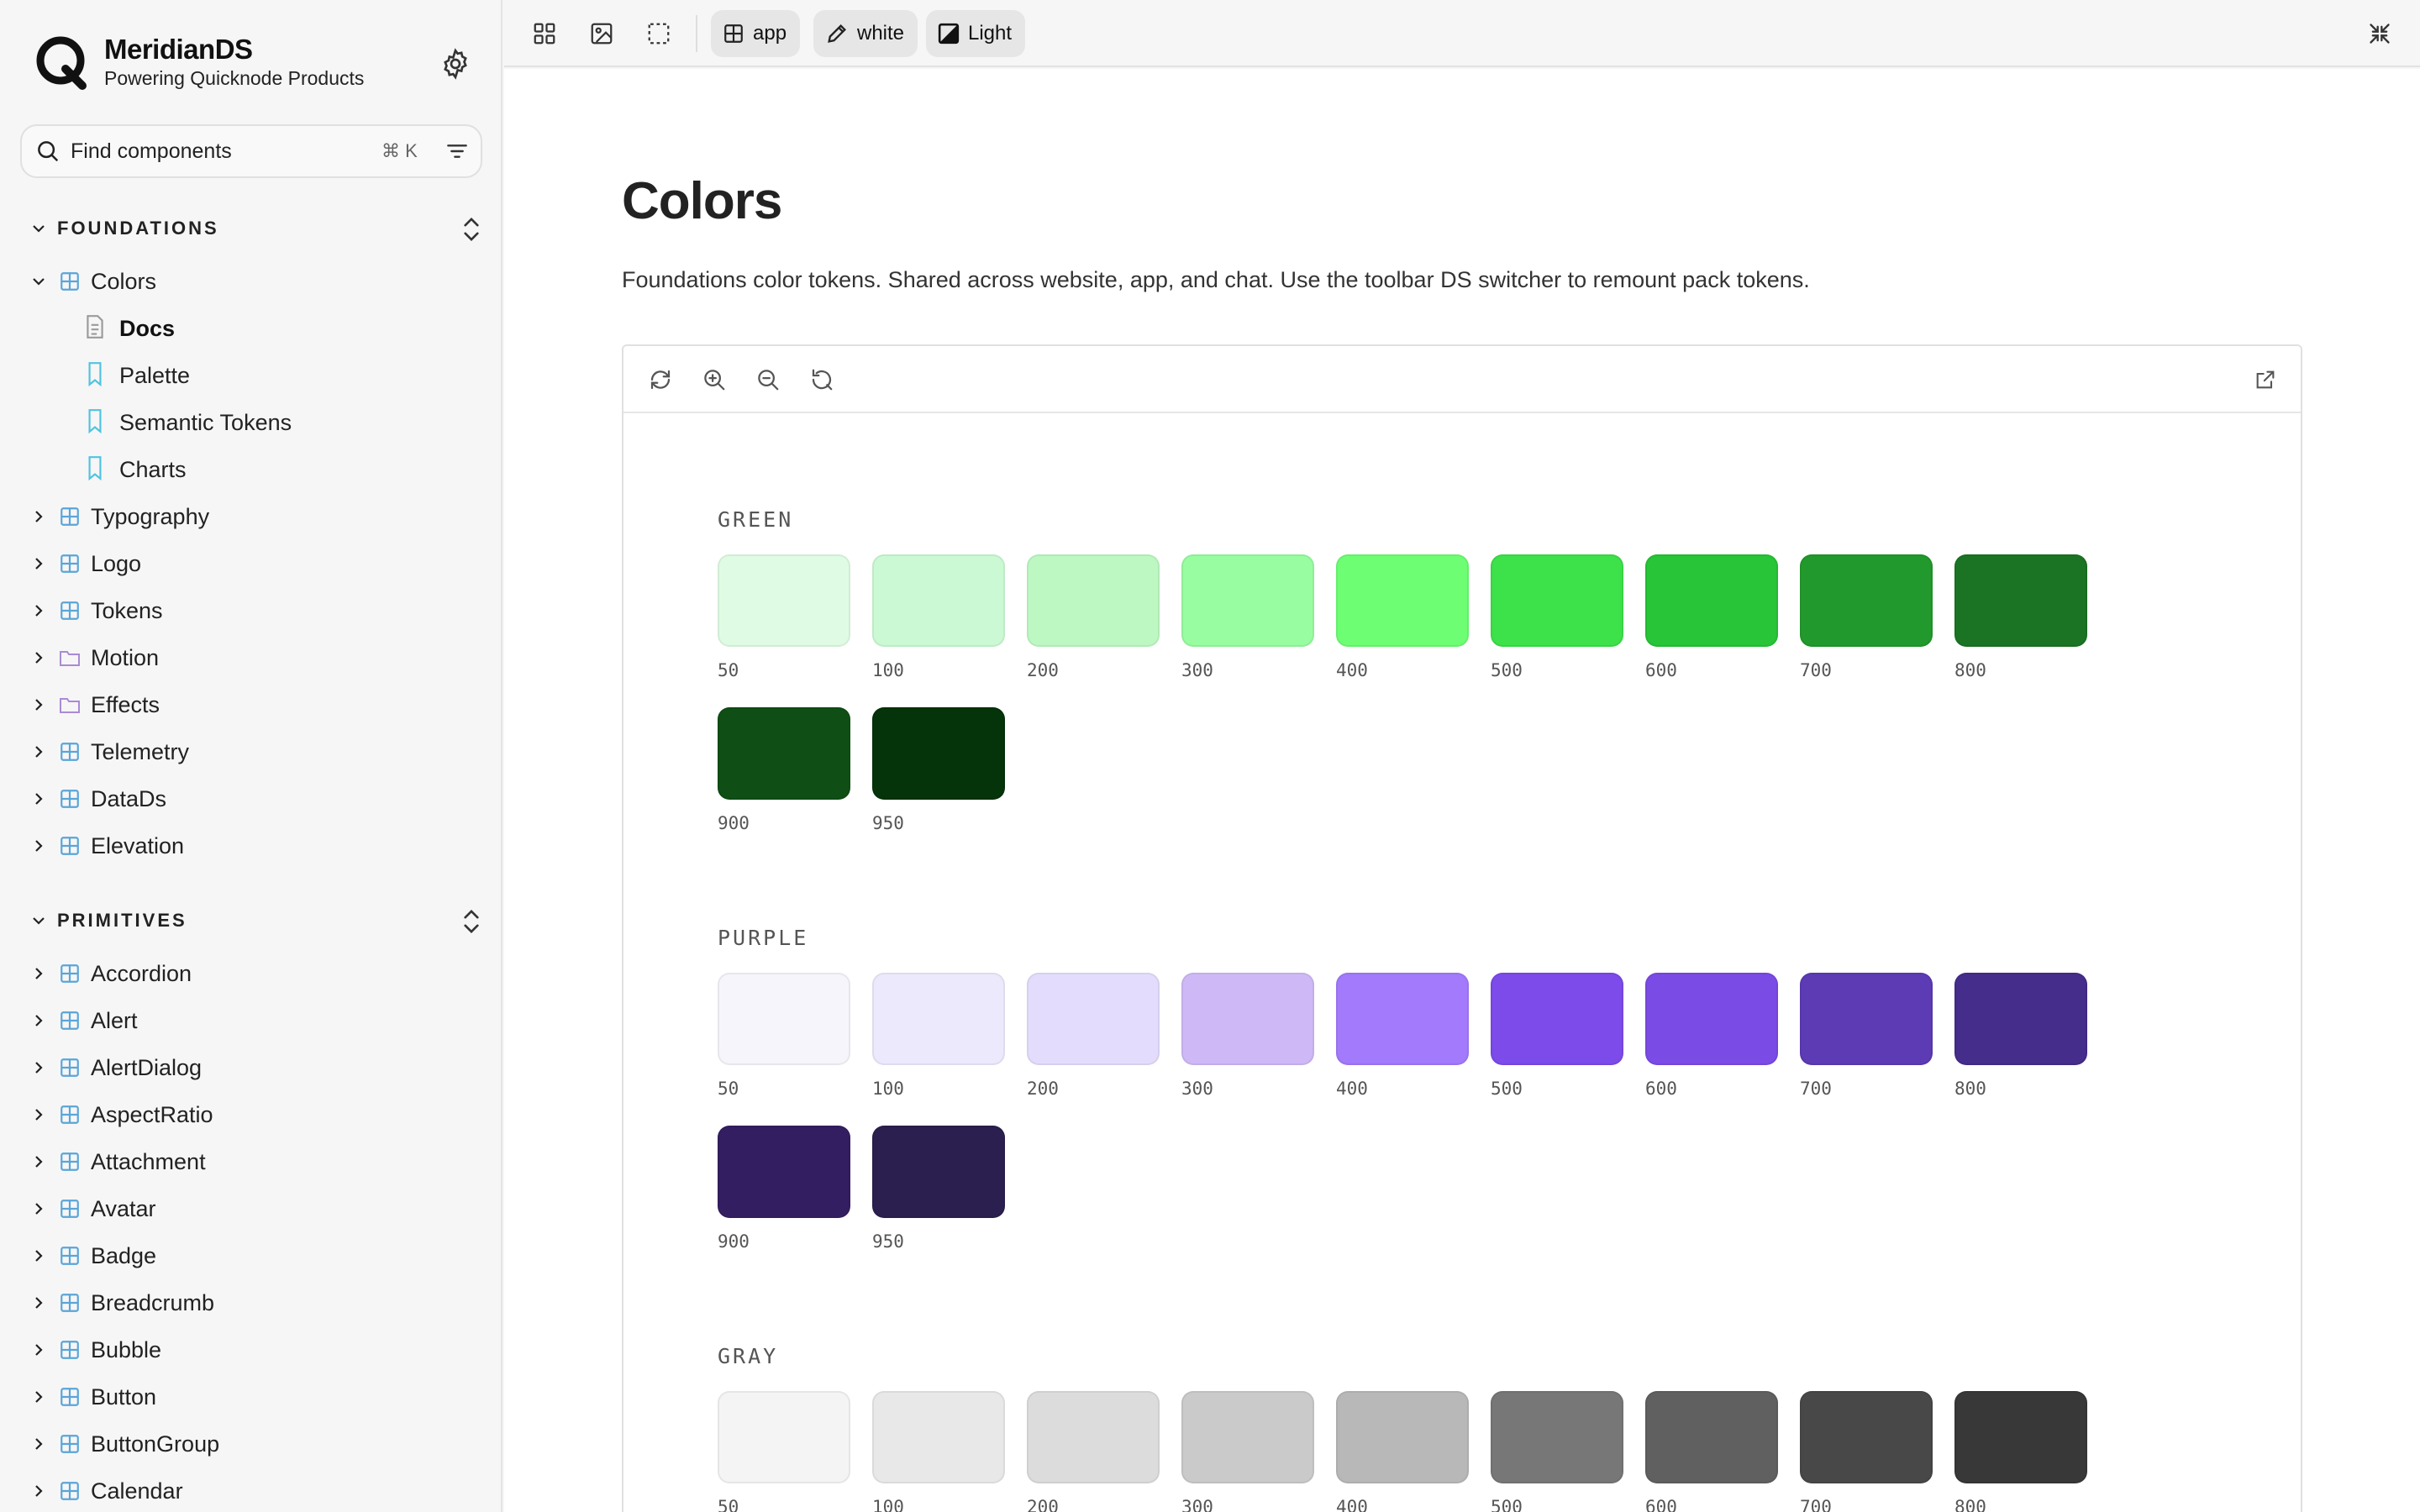 Image resolution: width=2420 pixels, height=1512 pixels. I want to click on image-icon, so click(601, 33).